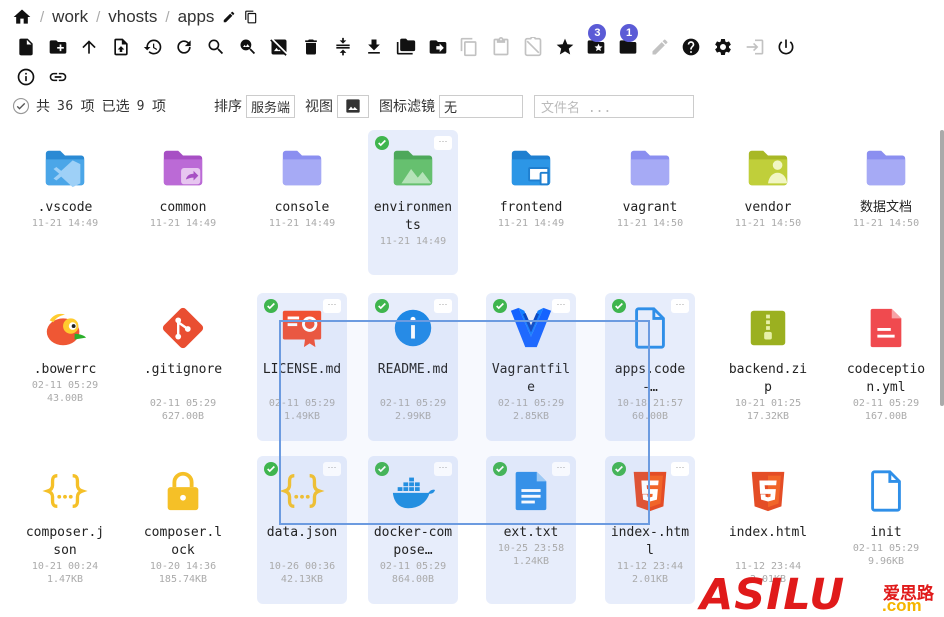 The image size is (944, 617). What do you see at coordinates (65, 566) in the screenshot?
I see `file-date: 10-21 00:24` at bounding box center [65, 566].